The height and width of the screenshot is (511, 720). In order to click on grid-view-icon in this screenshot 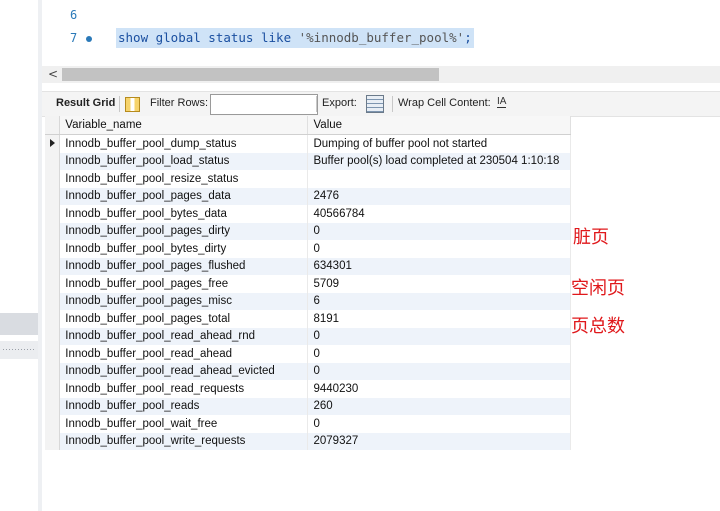, I will do `click(132, 104)`.